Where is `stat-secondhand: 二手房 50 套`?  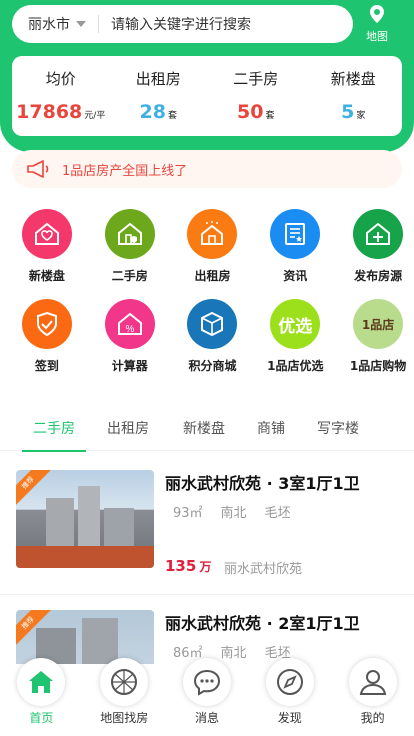 stat-secondhand: 二手房 50 套 is located at coordinates (256, 96).